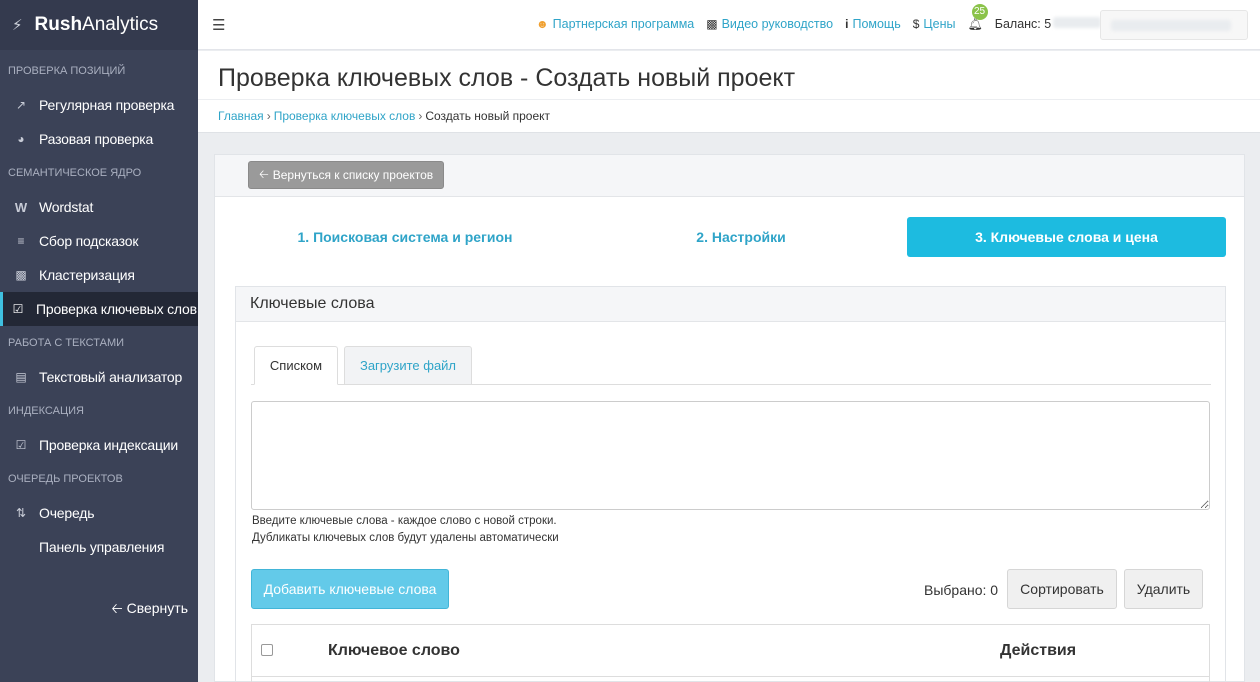  What do you see at coordinates (730, 304) in the screenshot?
I see `keywords-heading: Ключевые слова` at bounding box center [730, 304].